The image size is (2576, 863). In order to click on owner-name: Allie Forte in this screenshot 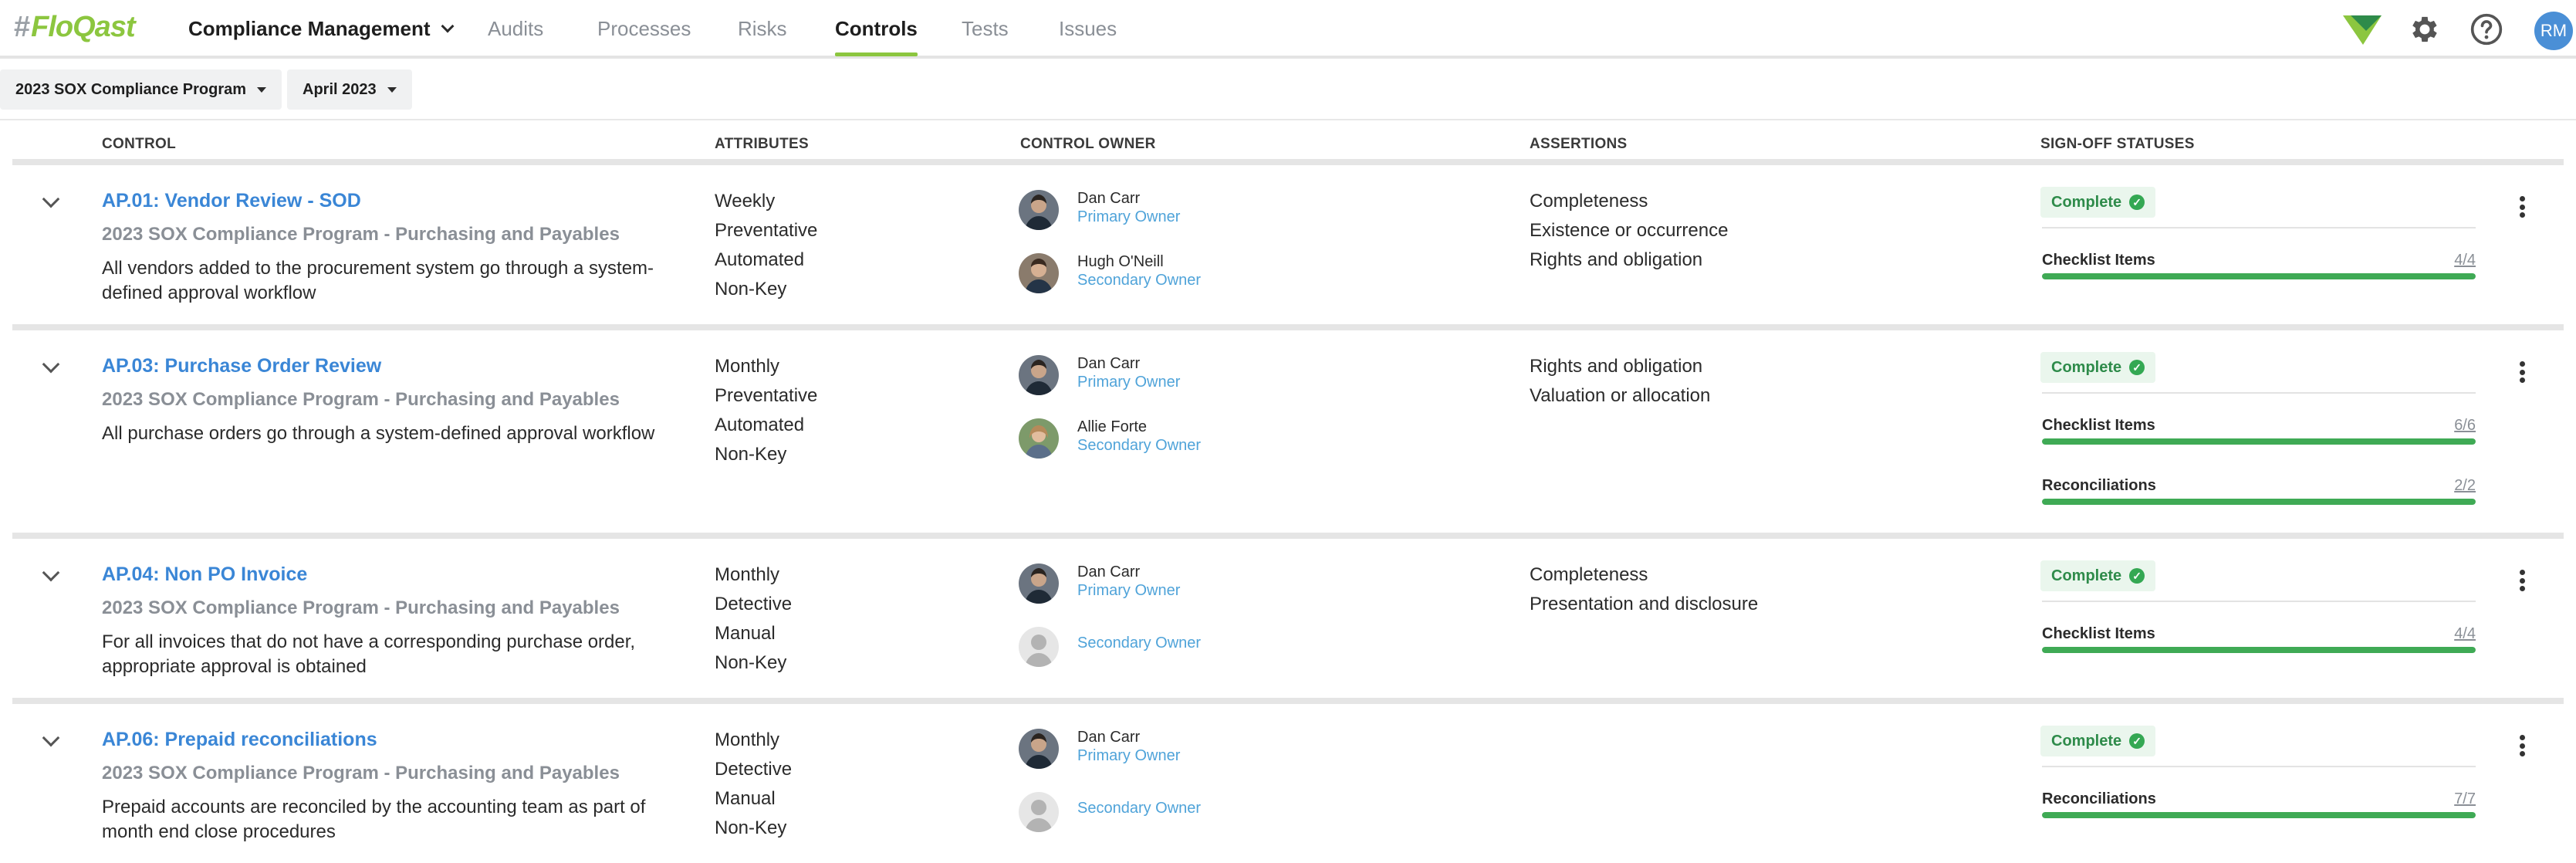, I will do `click(1112, 426)`.